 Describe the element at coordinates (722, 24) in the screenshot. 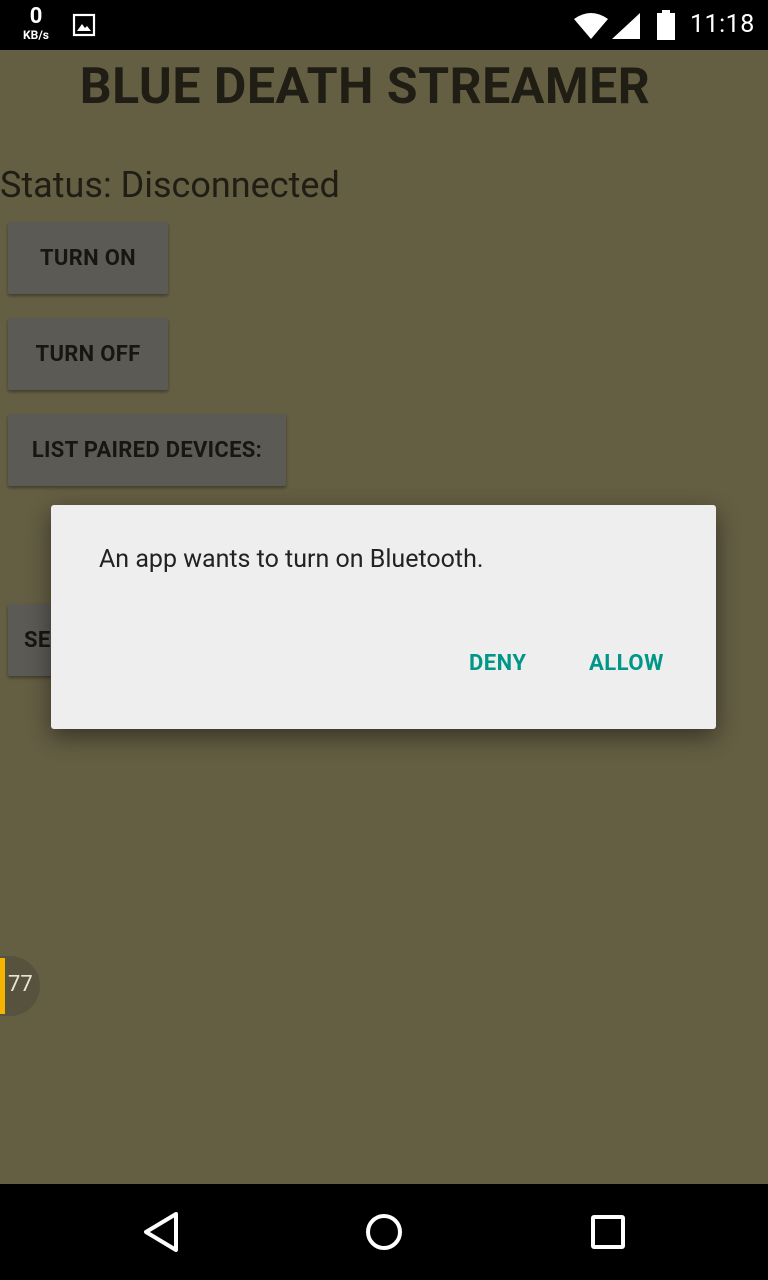

I see `clock: 11:18` at that location.